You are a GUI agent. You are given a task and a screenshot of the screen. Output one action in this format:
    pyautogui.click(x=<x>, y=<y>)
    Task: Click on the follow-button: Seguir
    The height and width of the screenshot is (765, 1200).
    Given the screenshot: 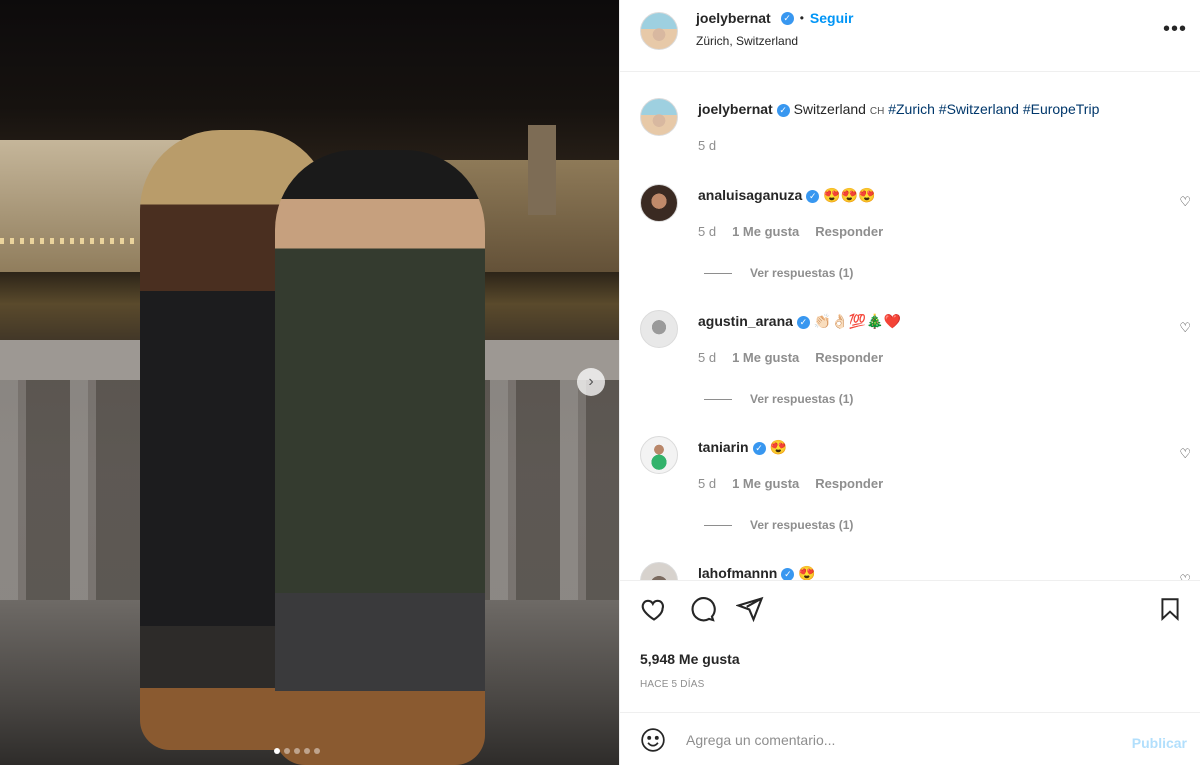 What is the action you would take?
    pyautogui.click(x=832, y=18)
    